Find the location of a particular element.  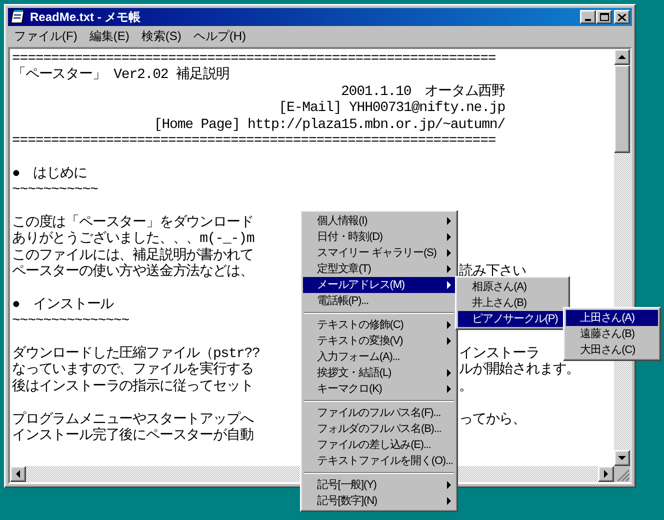

text-line: ありがとうございました、、、m(-_-)m is located at coordinates (133, 239).